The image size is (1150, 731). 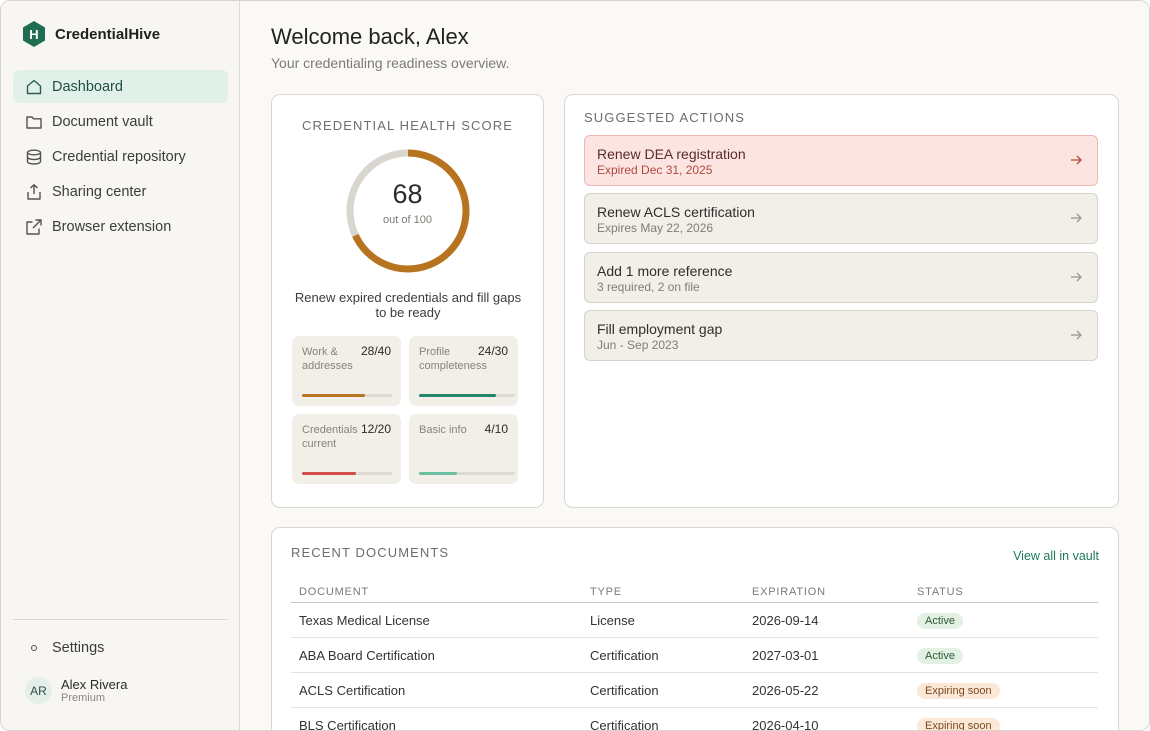 I want to click on health-score-gauge, so click(x=408, y=211).